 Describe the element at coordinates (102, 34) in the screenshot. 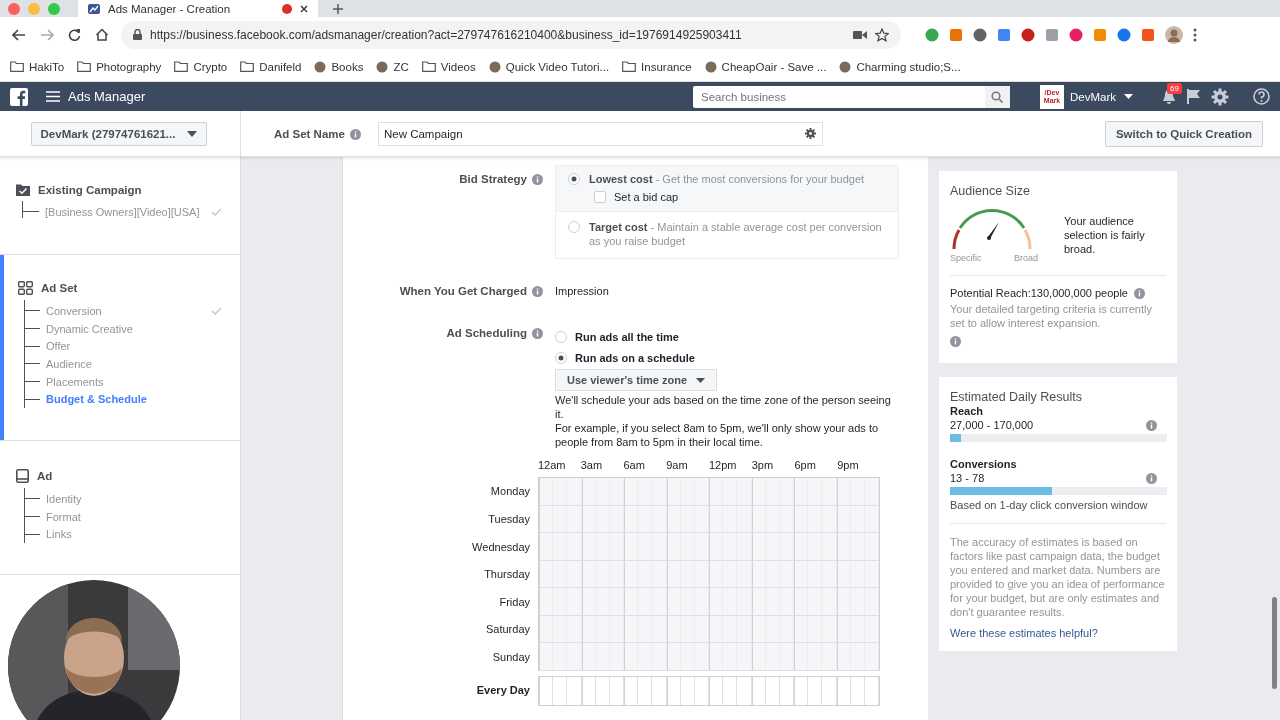

I see `home-icon` at that location.